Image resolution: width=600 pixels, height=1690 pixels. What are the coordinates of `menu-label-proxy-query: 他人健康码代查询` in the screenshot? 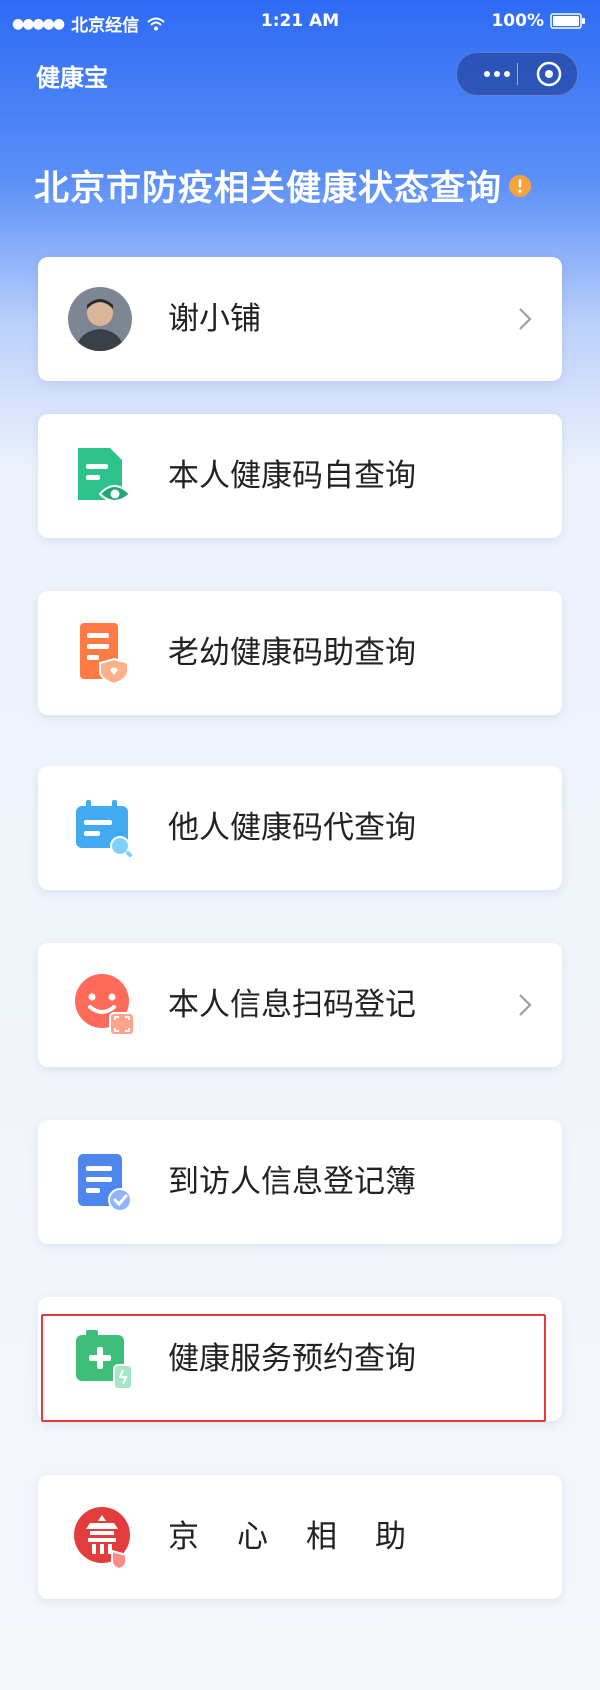 It's located at (292, 828).